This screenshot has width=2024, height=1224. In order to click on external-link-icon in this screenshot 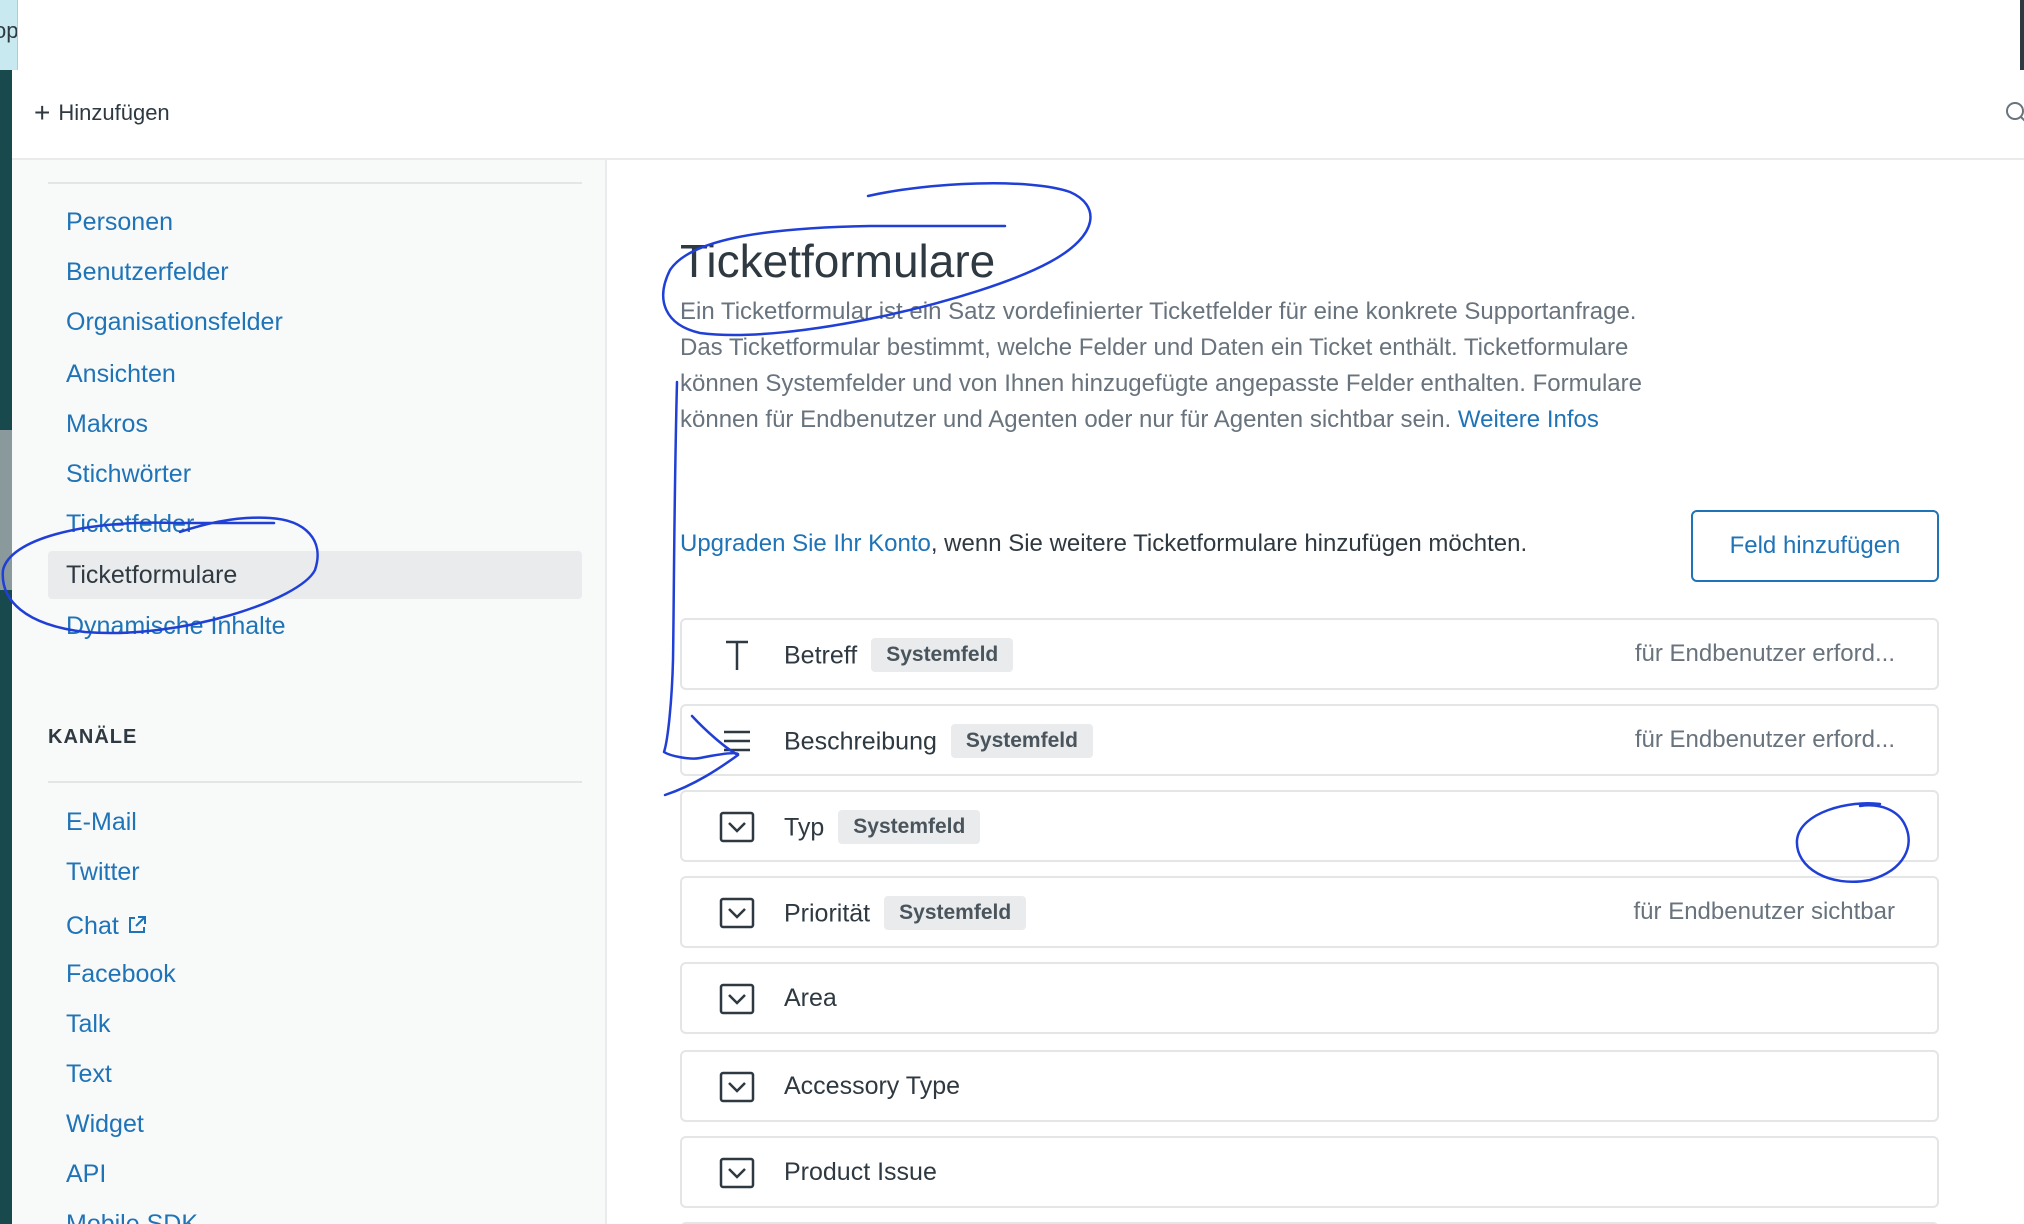, I will do `click(137, 927)`.